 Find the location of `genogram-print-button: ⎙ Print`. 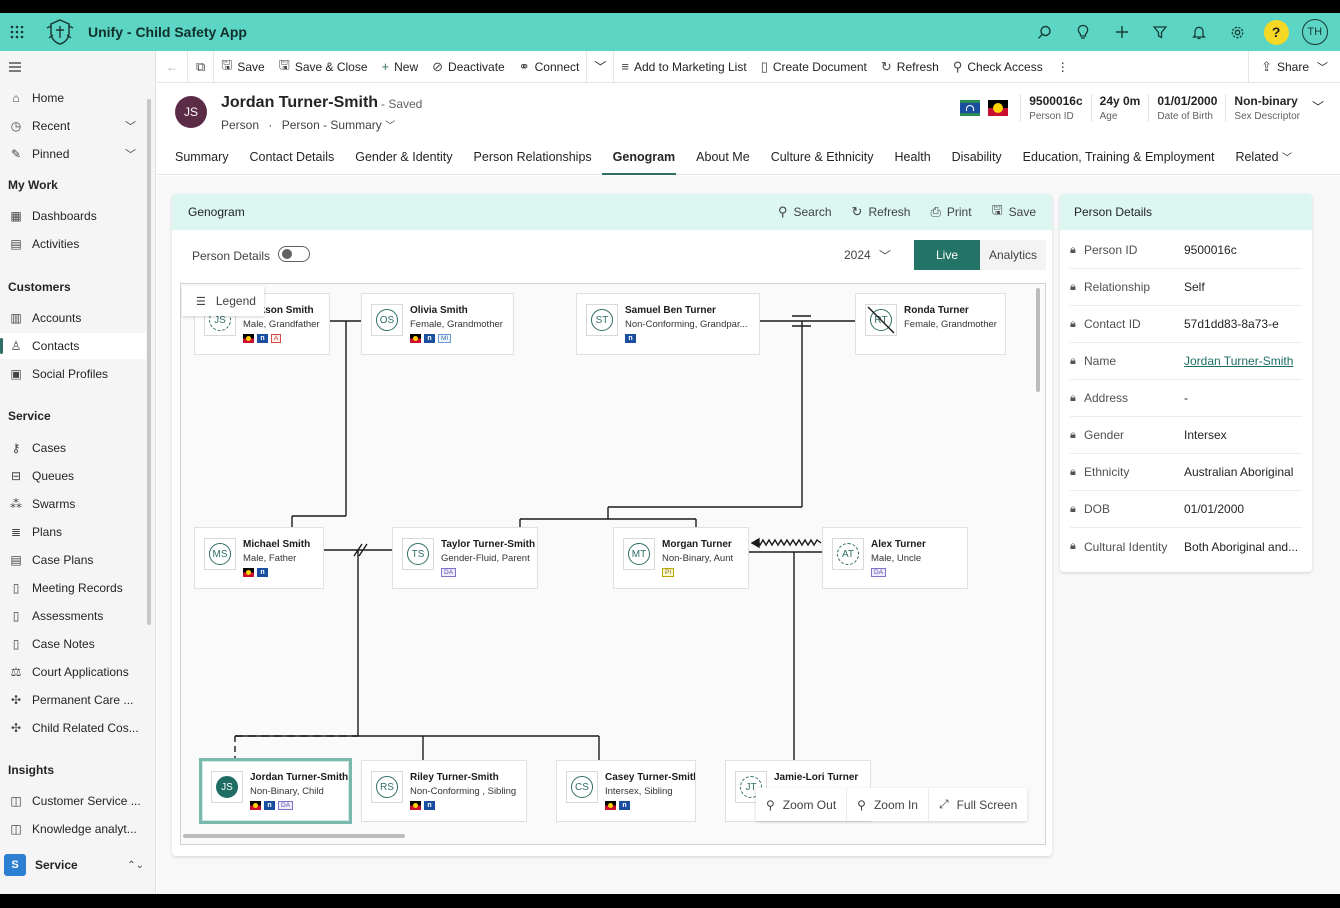

genogram-print-button: ⎙ Print is located at coordinates (950, 212).